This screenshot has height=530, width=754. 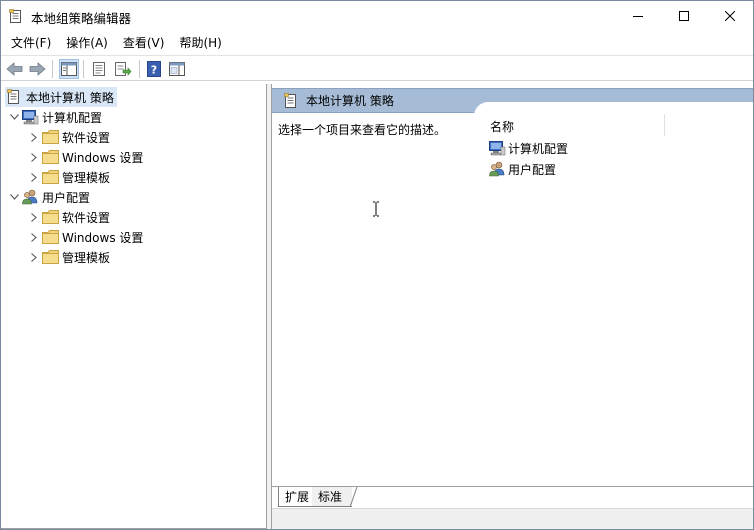 I want to click on list-item-computer-config: 计算机配置, so click(x=528, y=148).